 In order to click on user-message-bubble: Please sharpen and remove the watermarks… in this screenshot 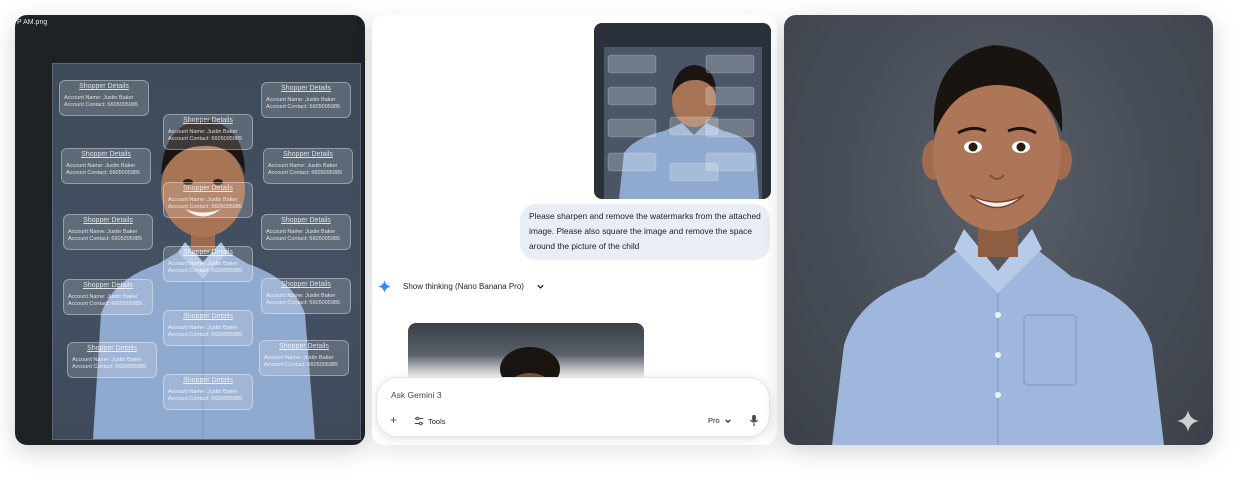, I will do `click(645, 232)`.